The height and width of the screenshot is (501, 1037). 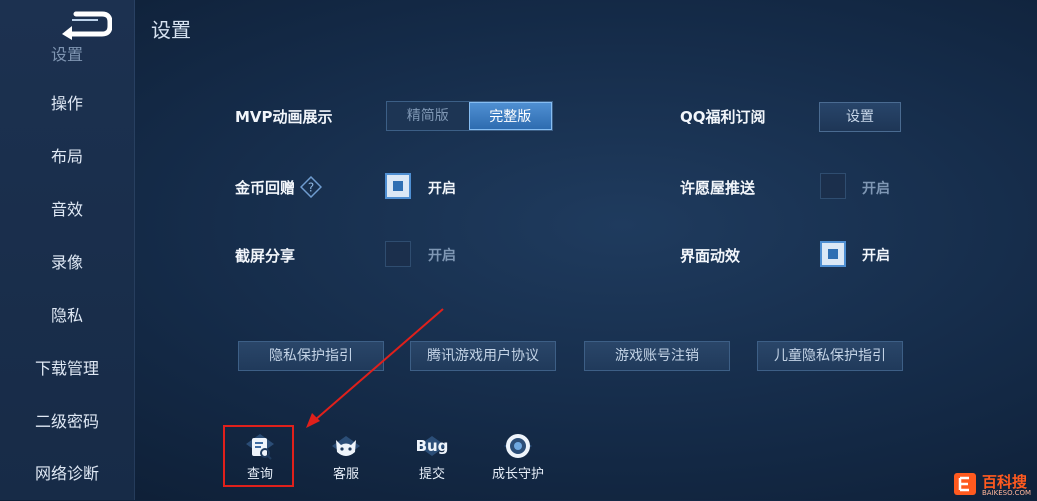 What do you see at coordinates (442, 189) in the screenshot?
I see `coin-rebate-state: 开启` at bounding box center [442, 189].